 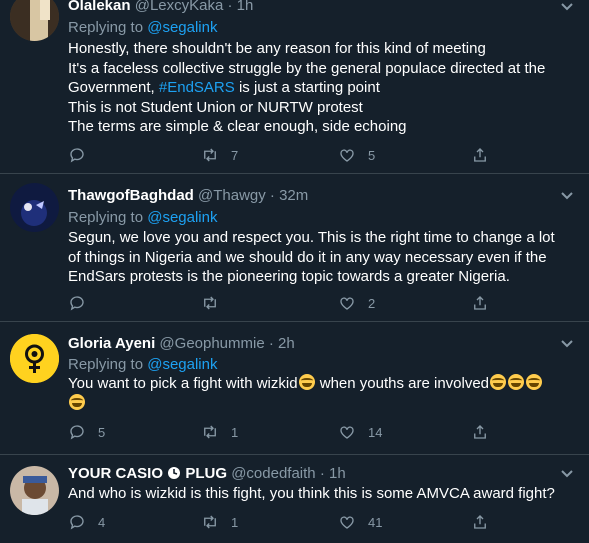 What do you see at coordinates (219, 155) in the screenshot?
I see `retweet-button: 7` at bounding box center [219, 155].